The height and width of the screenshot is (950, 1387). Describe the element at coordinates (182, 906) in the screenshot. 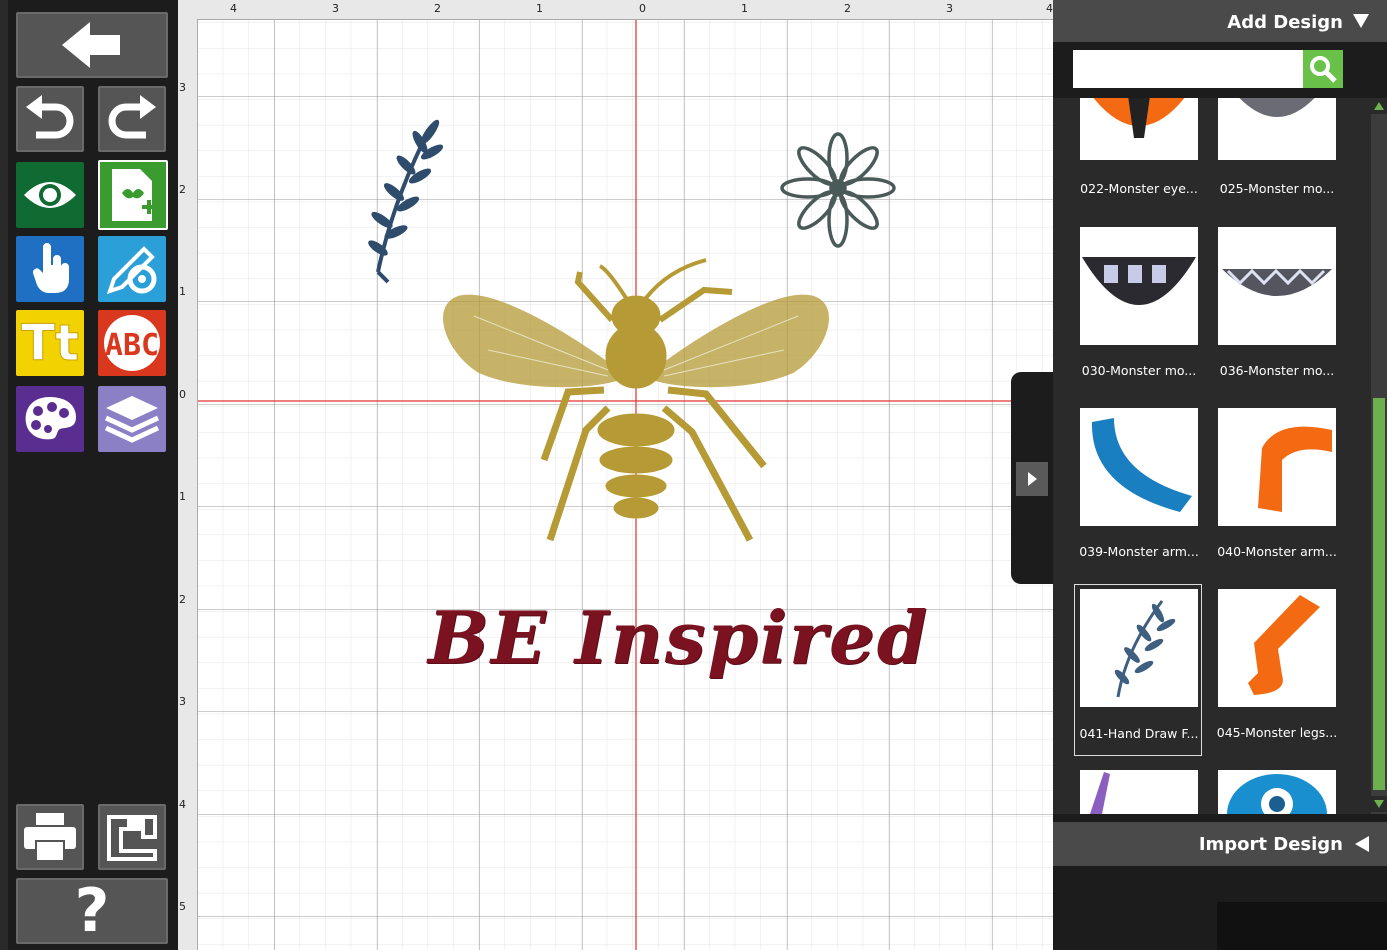

I see `ruler-label: 5` at that location.